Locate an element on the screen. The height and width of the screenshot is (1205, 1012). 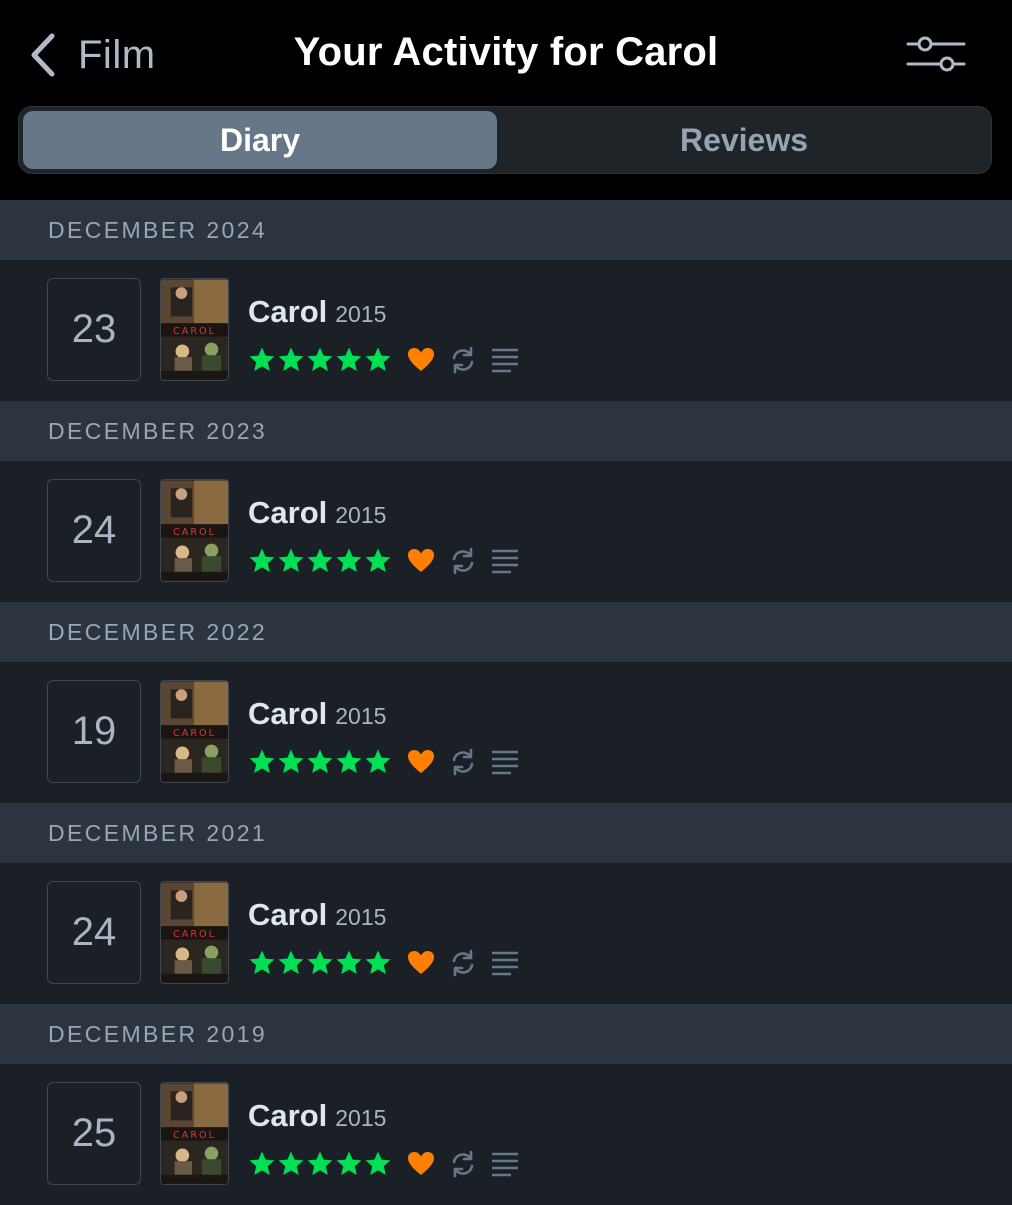
month-header: DECEMBER 2024 is located at coordinates (506, 230).